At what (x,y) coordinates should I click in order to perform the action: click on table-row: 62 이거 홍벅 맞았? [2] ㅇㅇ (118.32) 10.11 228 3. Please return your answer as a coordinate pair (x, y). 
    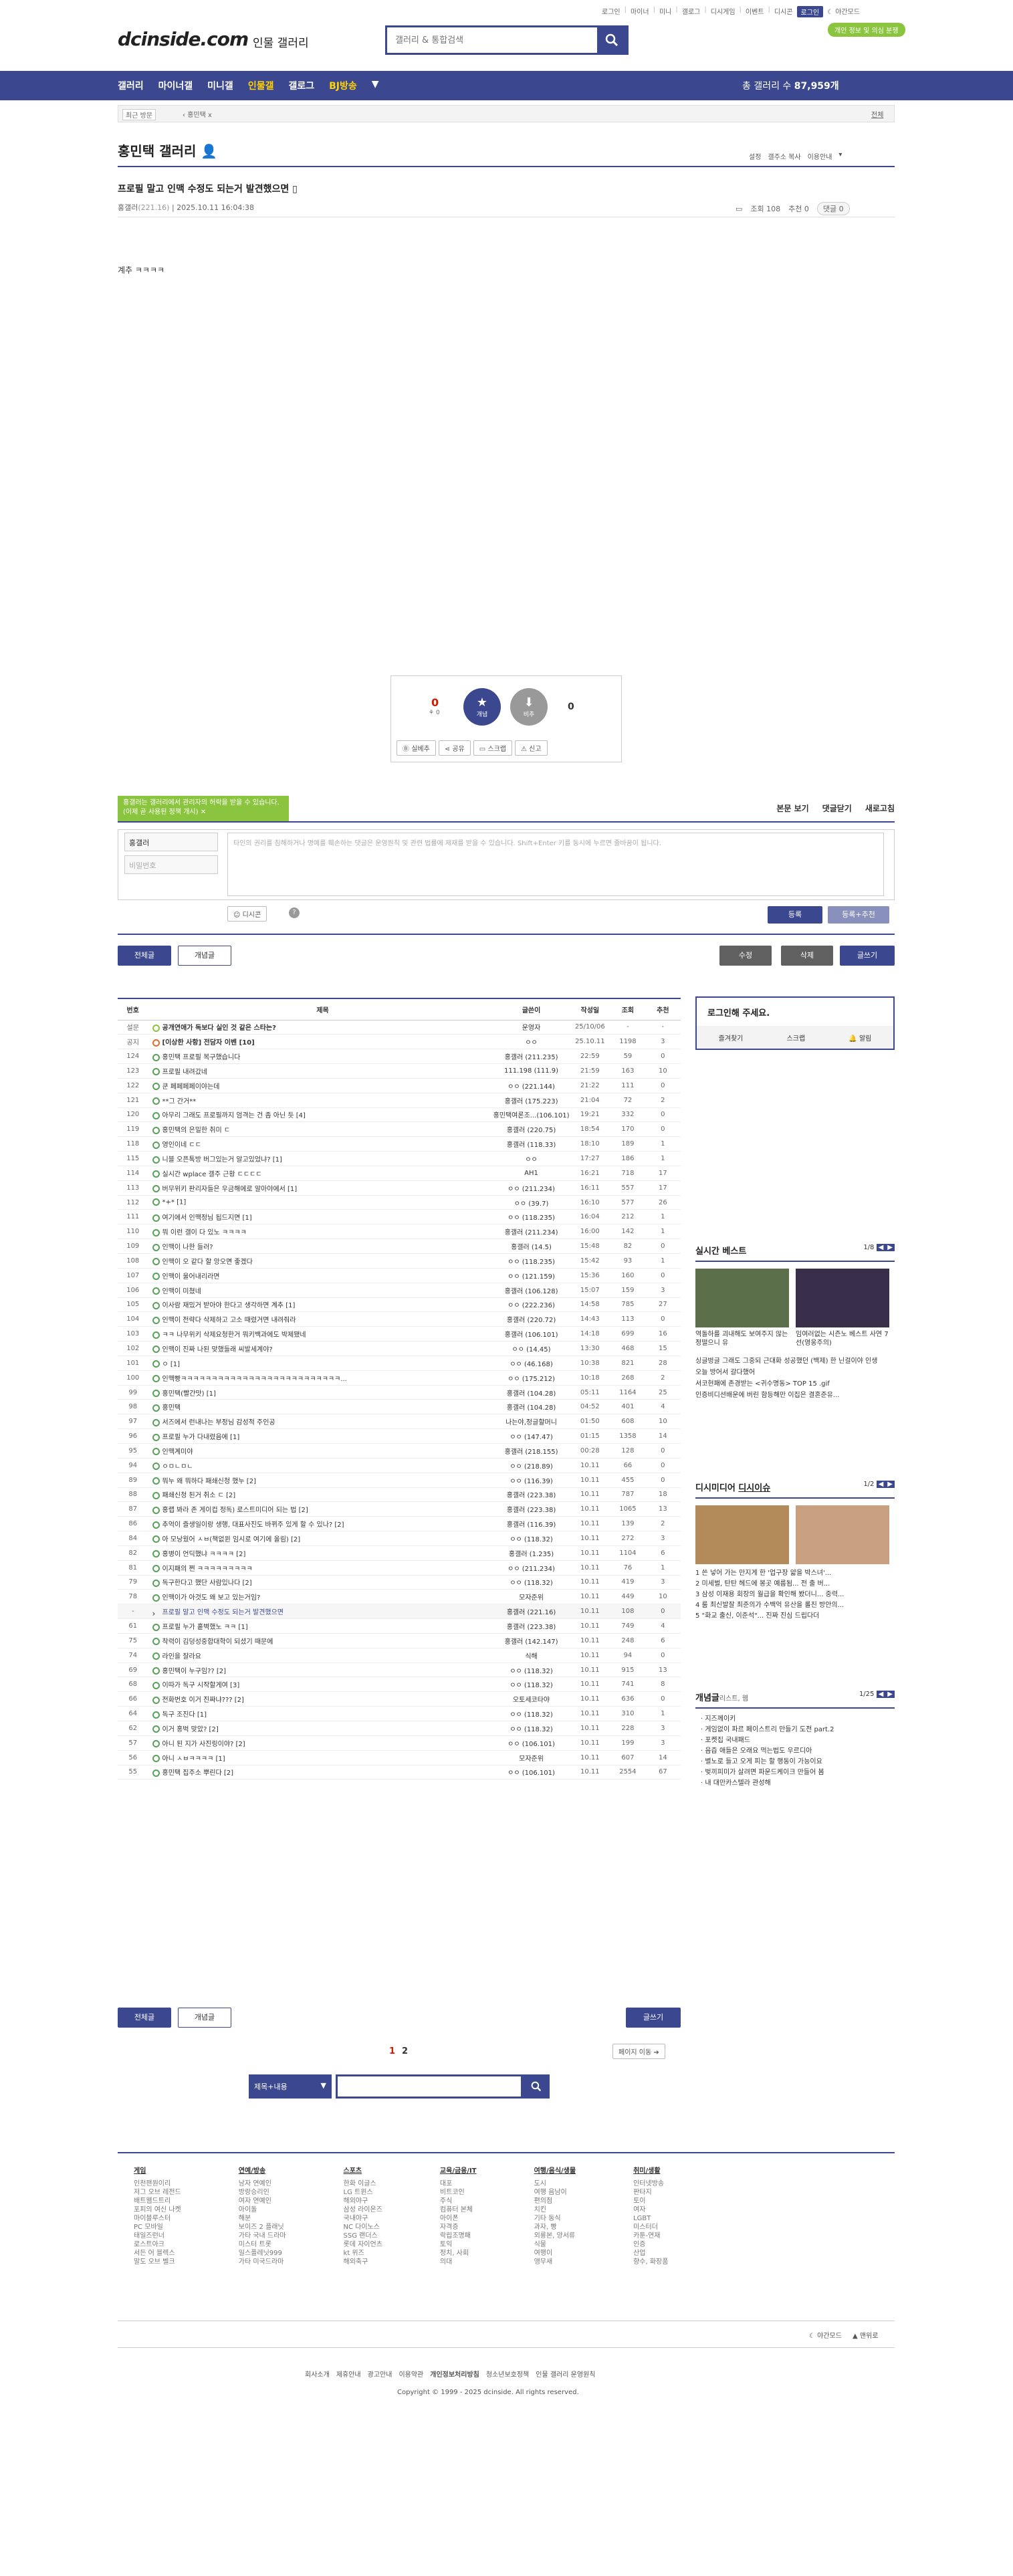
    Looking at the image, I should click on (399, 1728).